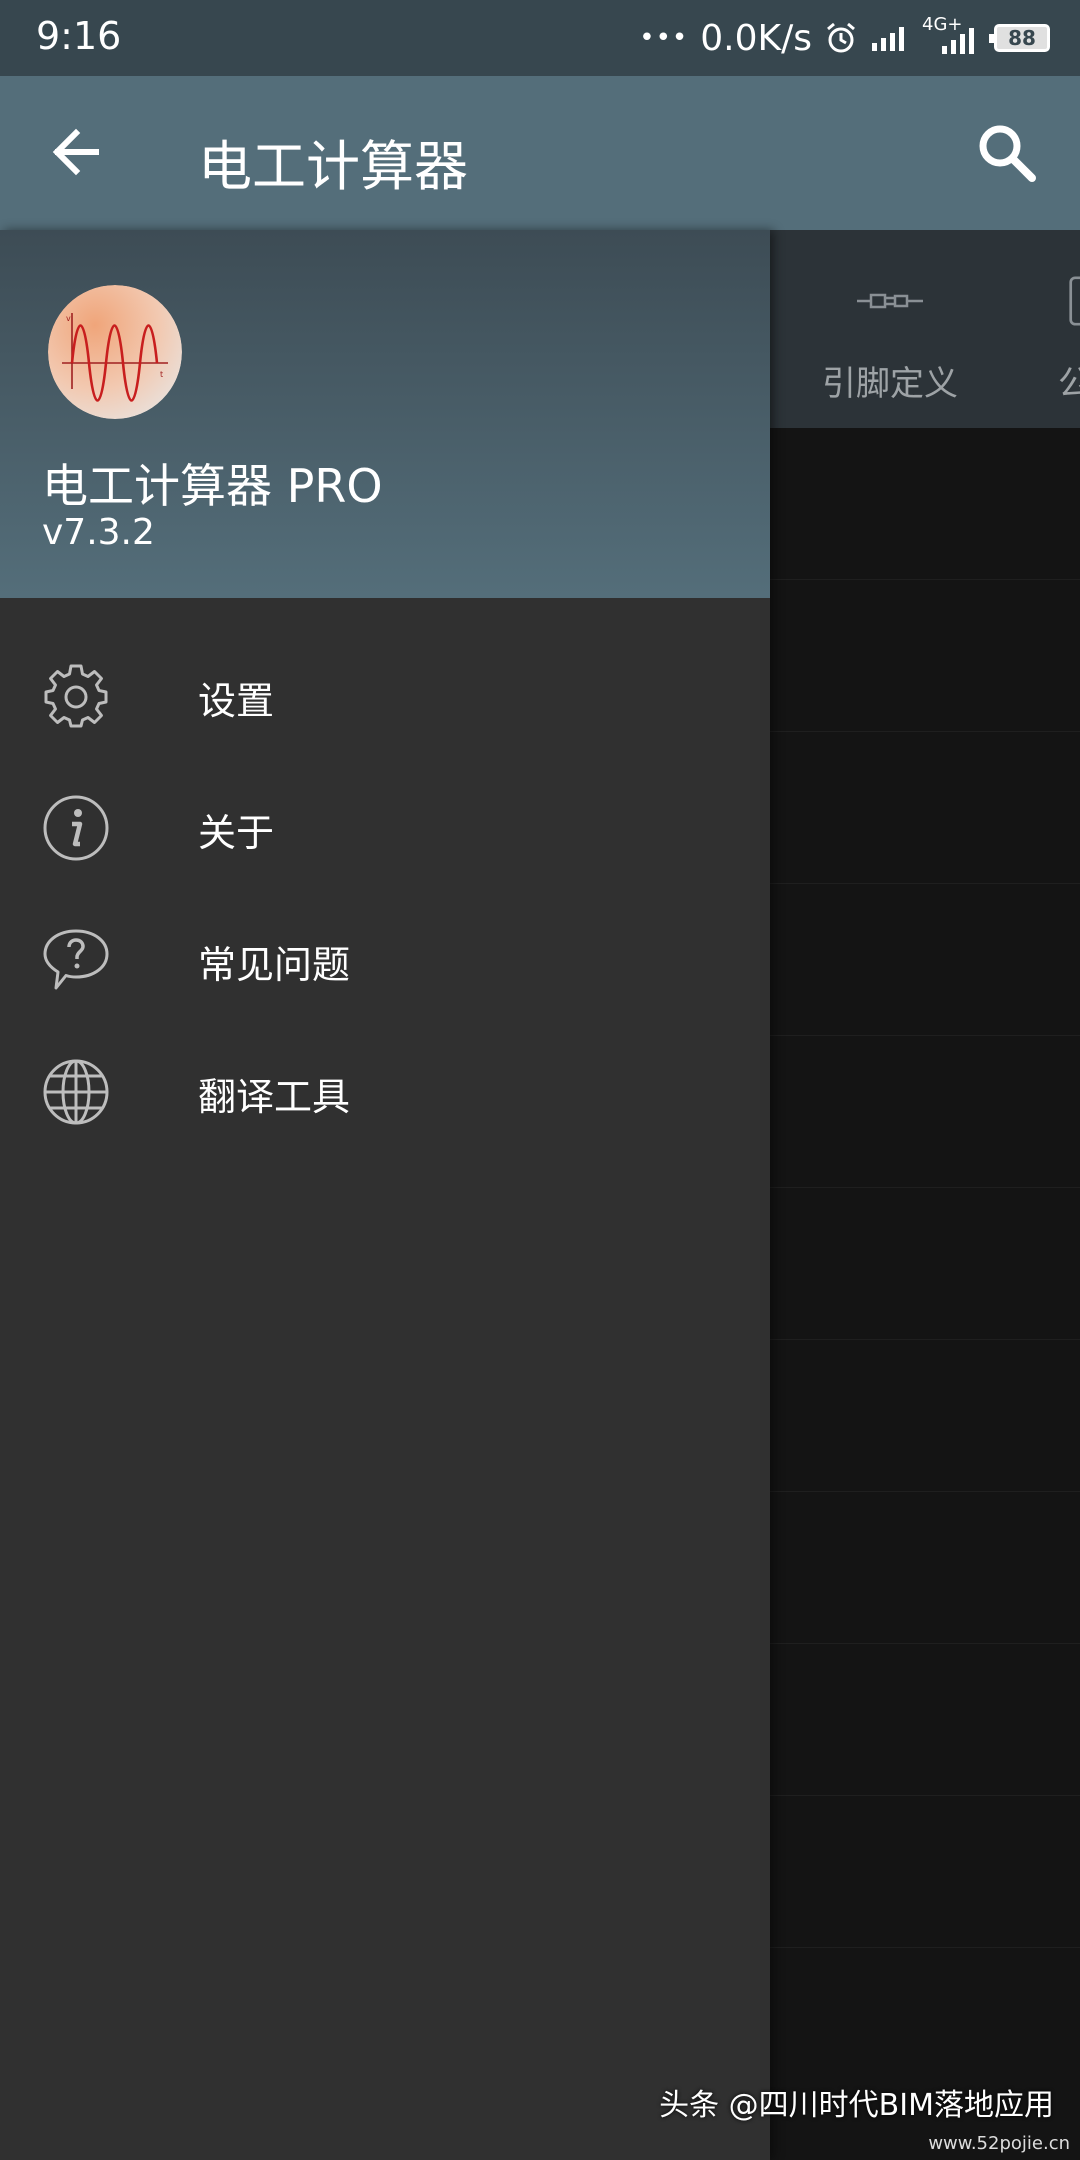 The height and width of the screenshot is (2160, 1080). I want to click on gear-icon, so click(76, 696).